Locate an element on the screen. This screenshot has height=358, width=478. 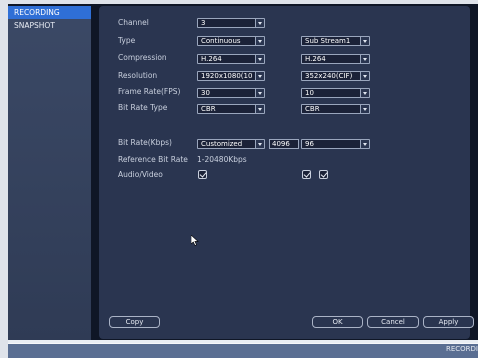
bit-rate-type-main-value: CBR is located at coordinates (208, 109).